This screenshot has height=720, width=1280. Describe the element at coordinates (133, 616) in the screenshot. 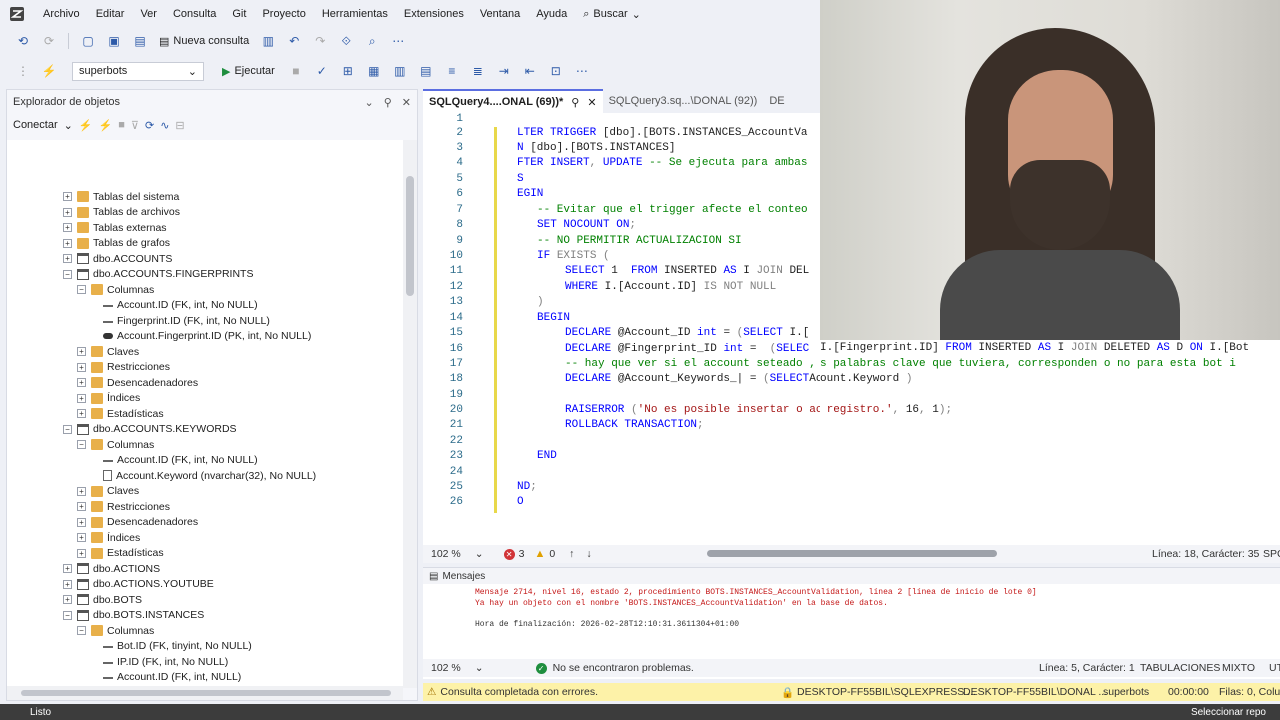

I see `tree-node: − dbo.BOTS.INSTANCES` at that location.